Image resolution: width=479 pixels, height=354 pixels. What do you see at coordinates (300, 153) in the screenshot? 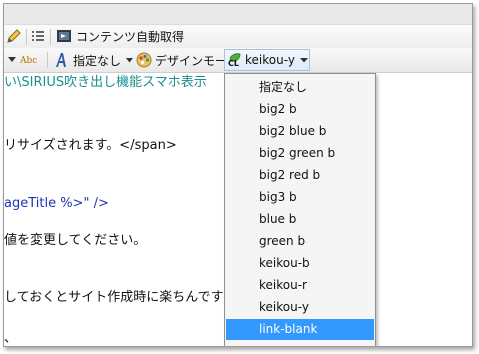
I see `dropdown-item: big2 green b` at bounding box center [300, 153].